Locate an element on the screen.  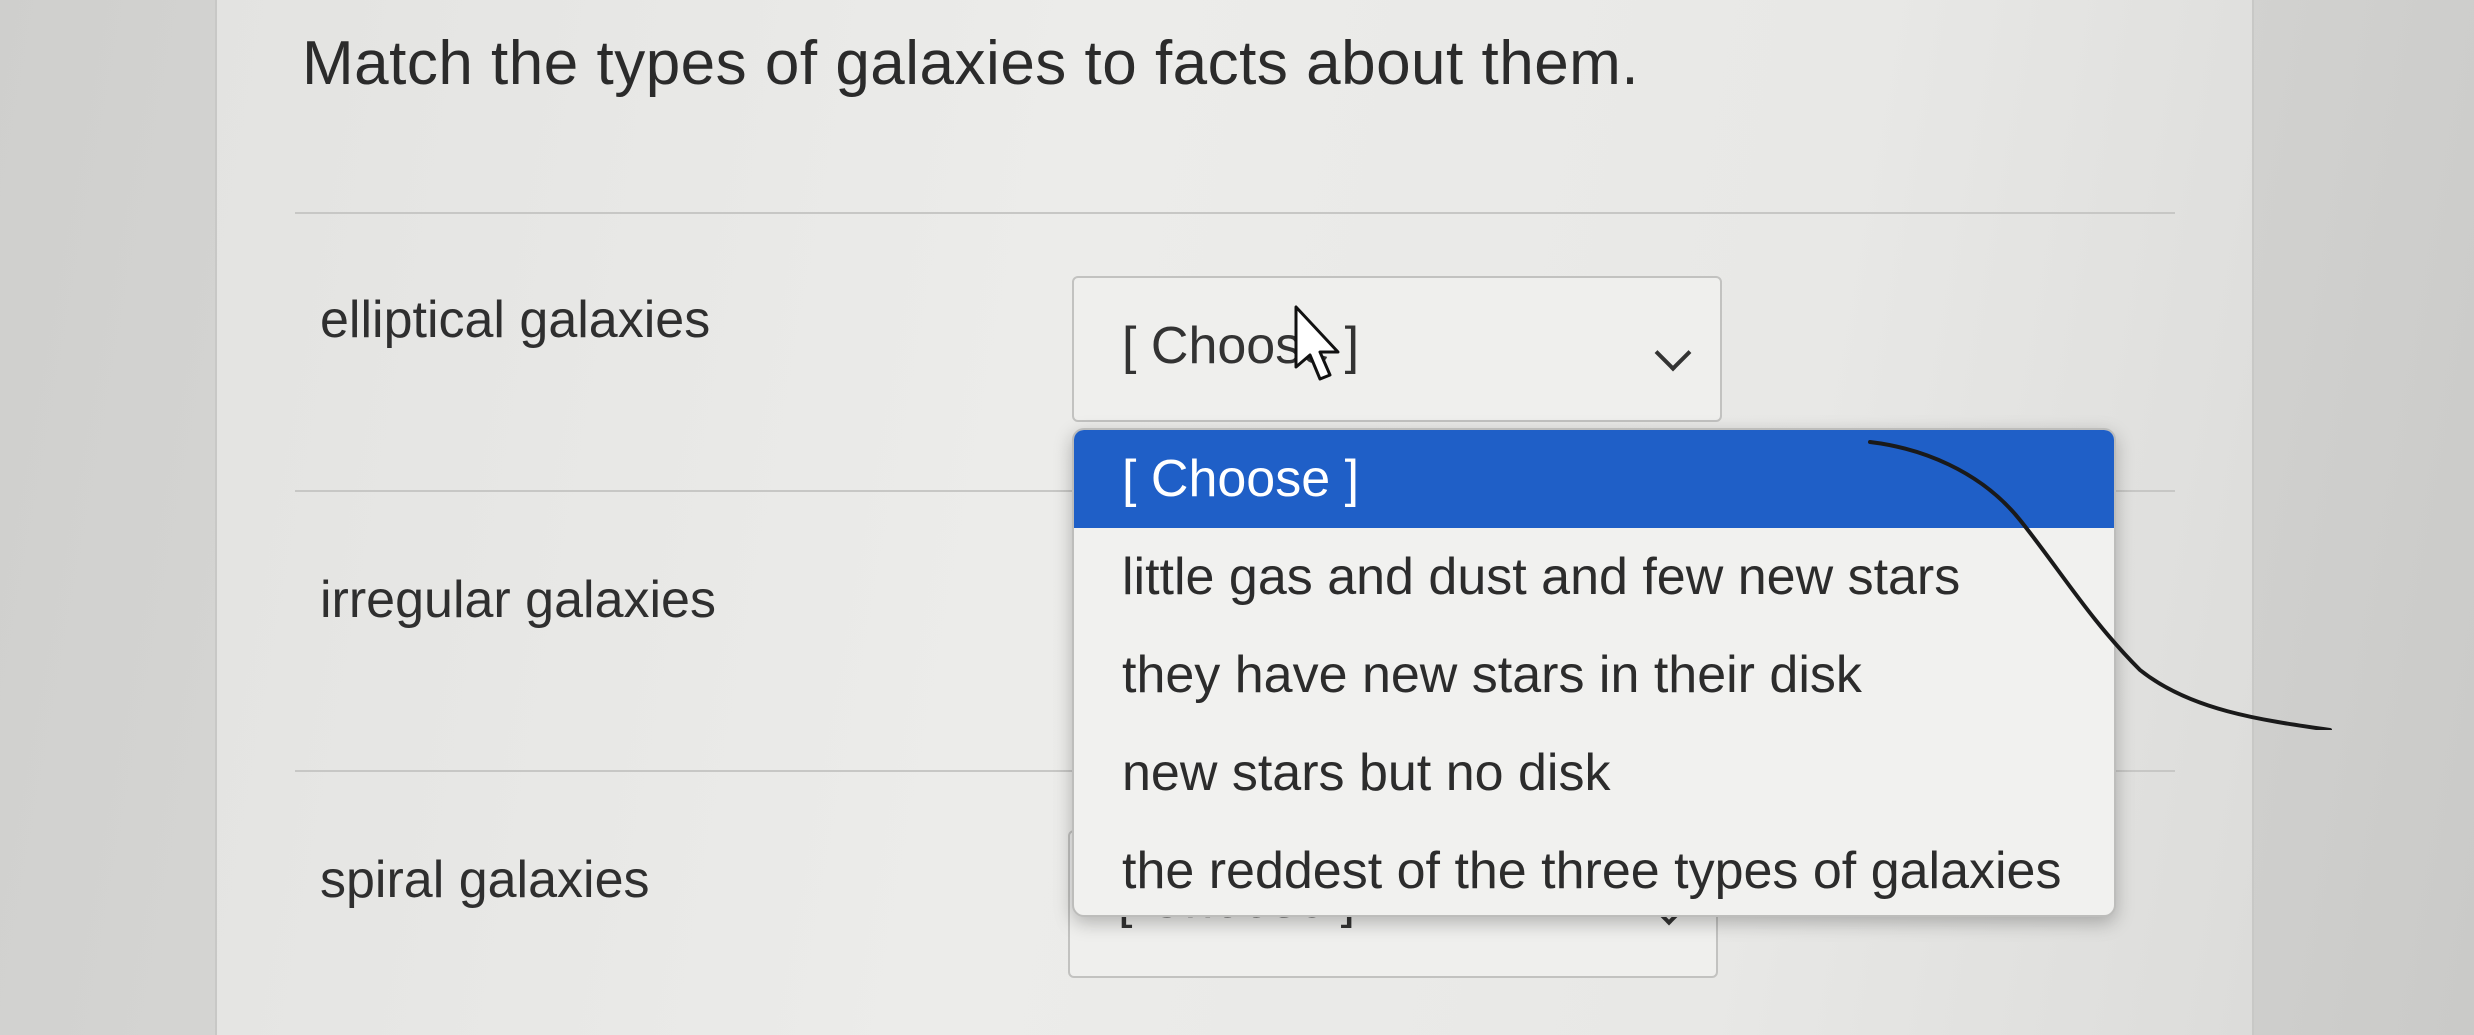
answer-select-elliptical: [ Choose ] is located at coordinates (1397, 349).